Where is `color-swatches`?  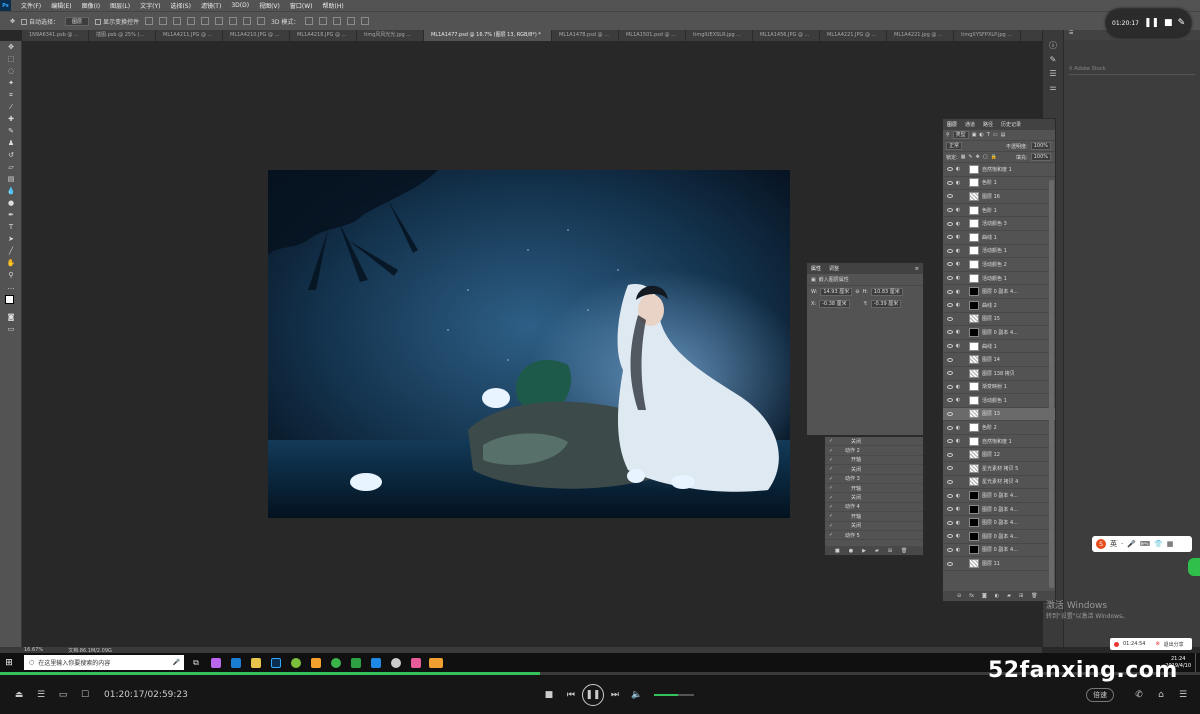
color-swatches is located at coordinates (10, 302).